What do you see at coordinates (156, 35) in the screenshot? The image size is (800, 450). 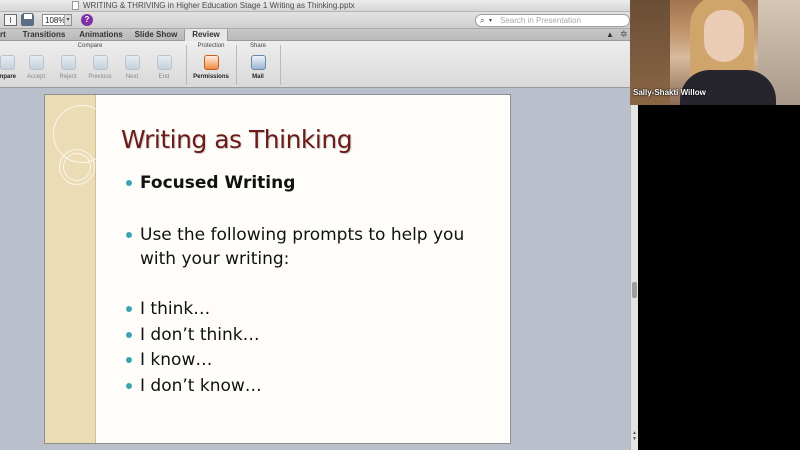 I see `tab-slide-show: Slide Show` at bounding box center [156, 35].